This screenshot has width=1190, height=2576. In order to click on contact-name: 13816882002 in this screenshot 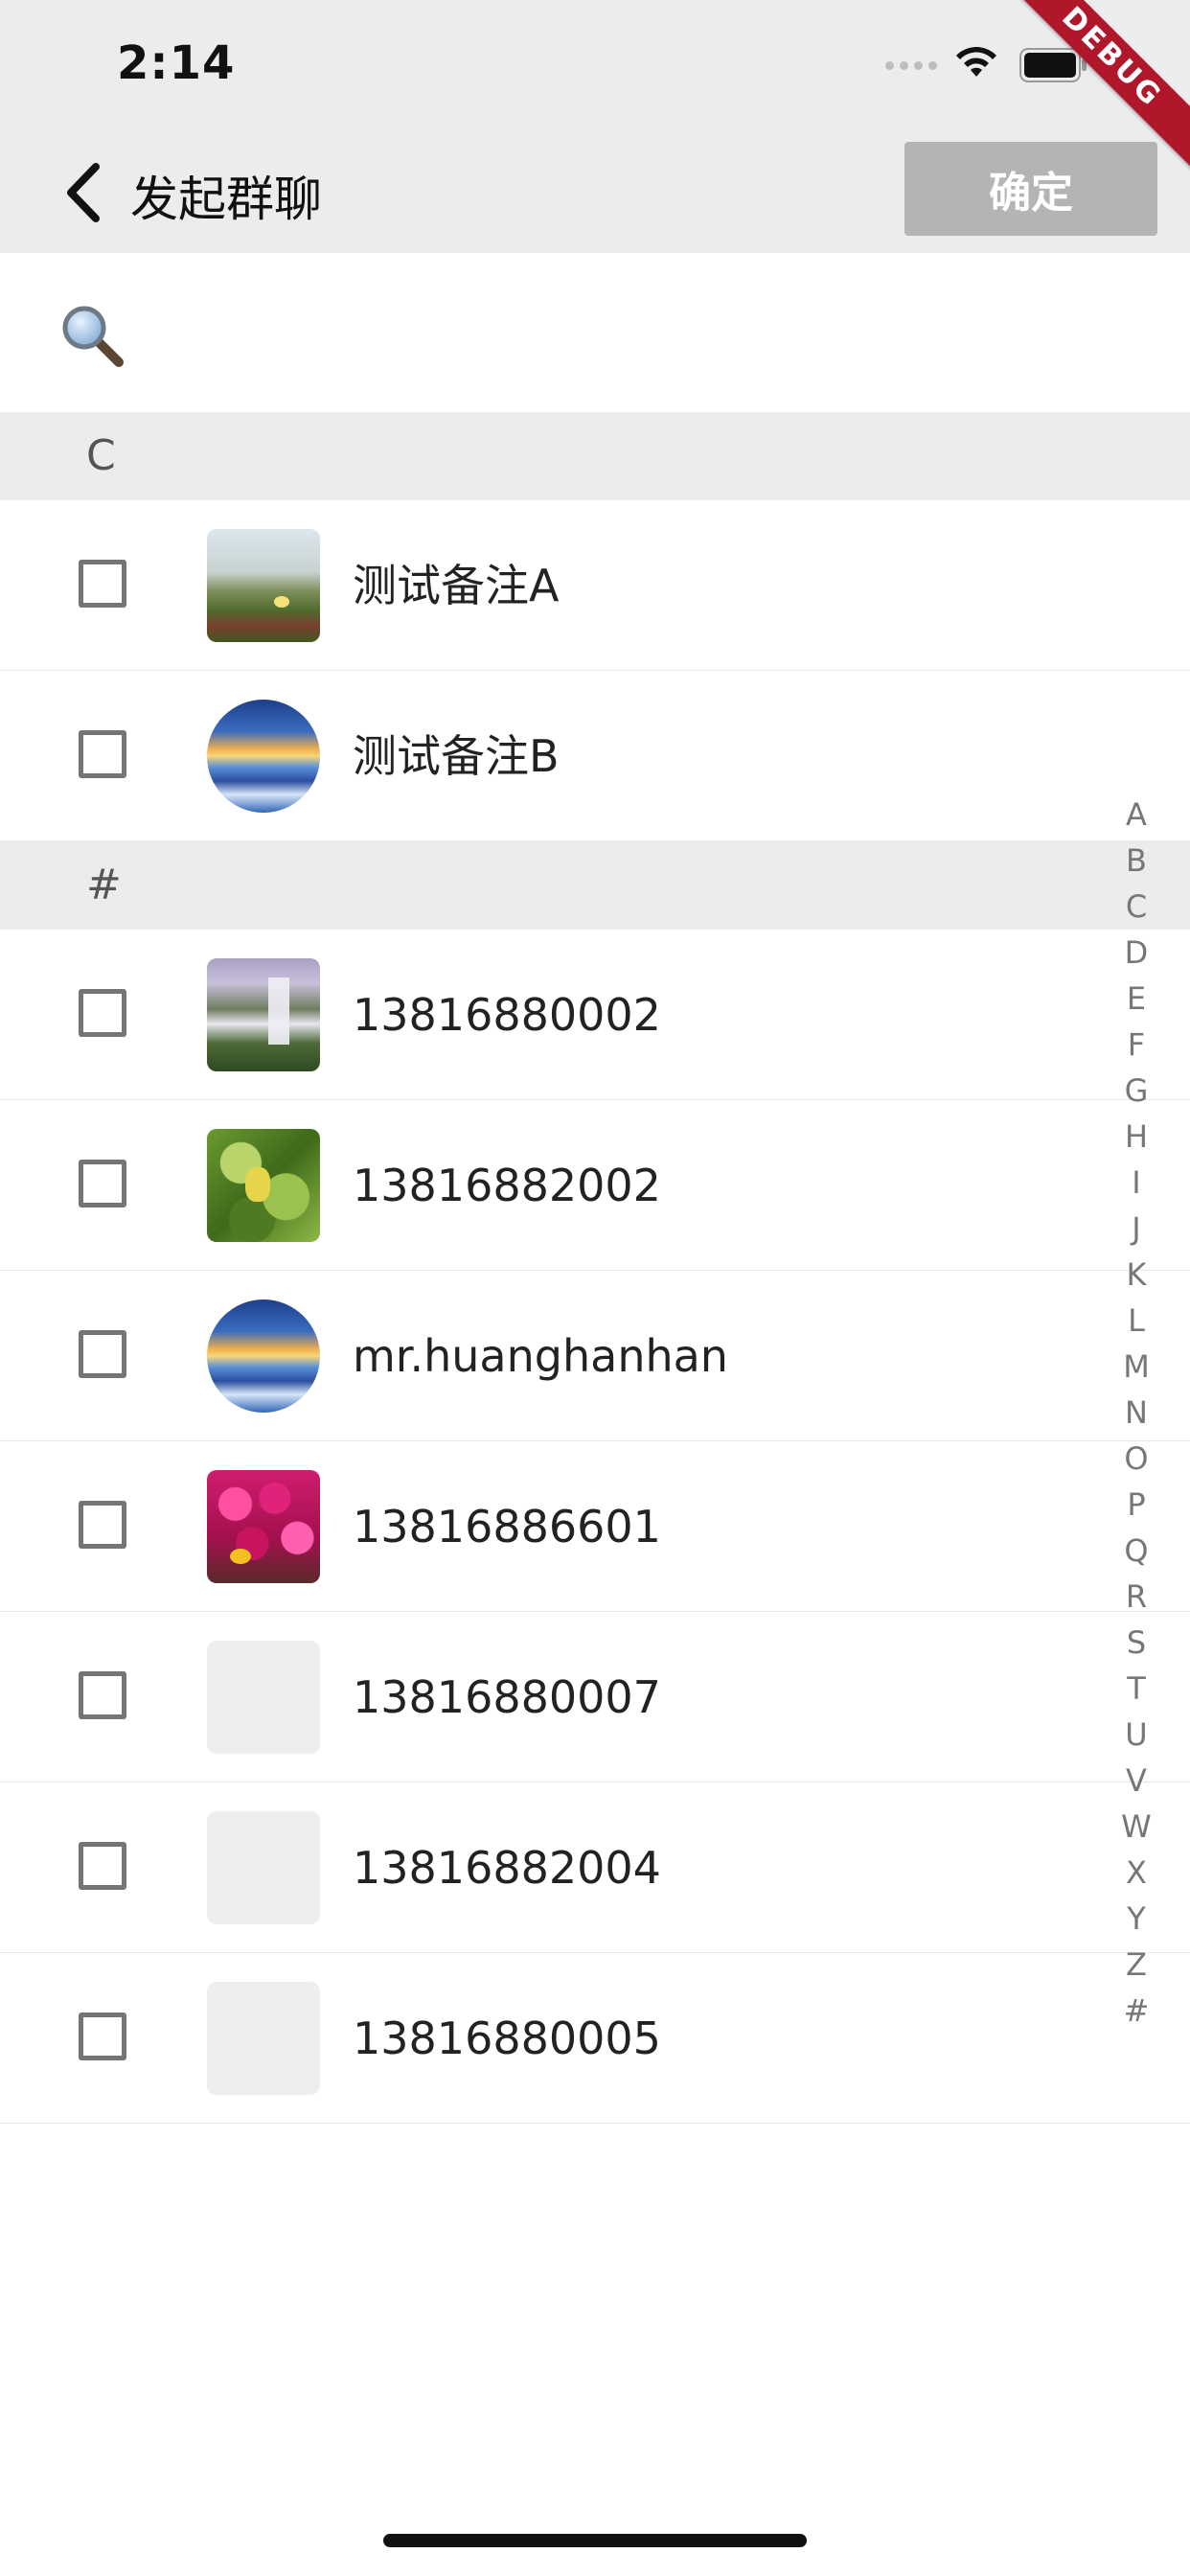, I will do `click(507, 1185)`.